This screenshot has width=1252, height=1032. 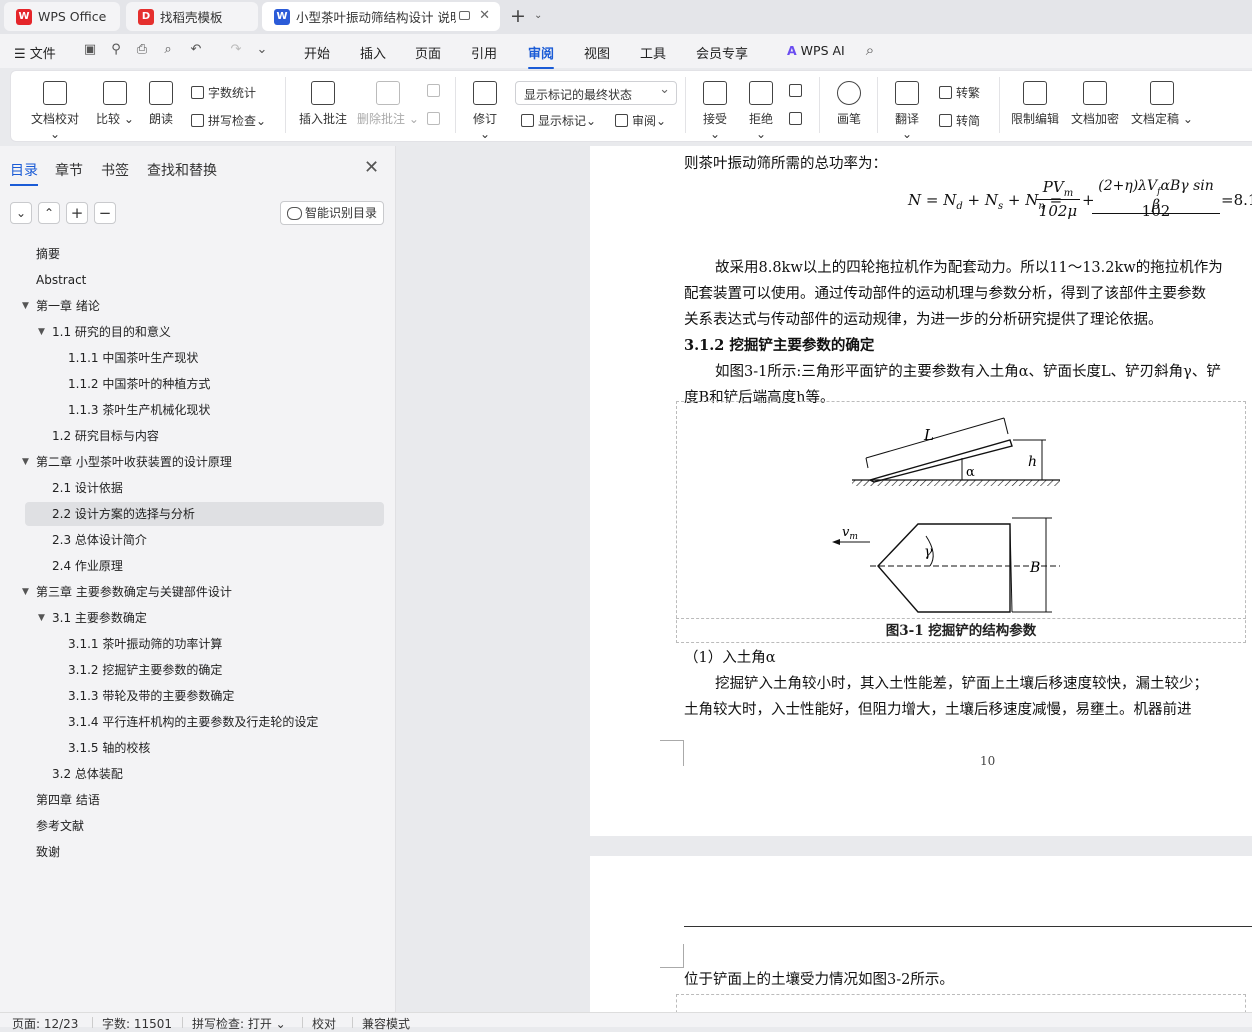 What do you see at coordinates (373, 52) in the screenshot?
I see `menu-insert: 插入` at bounding box center [373, 52].